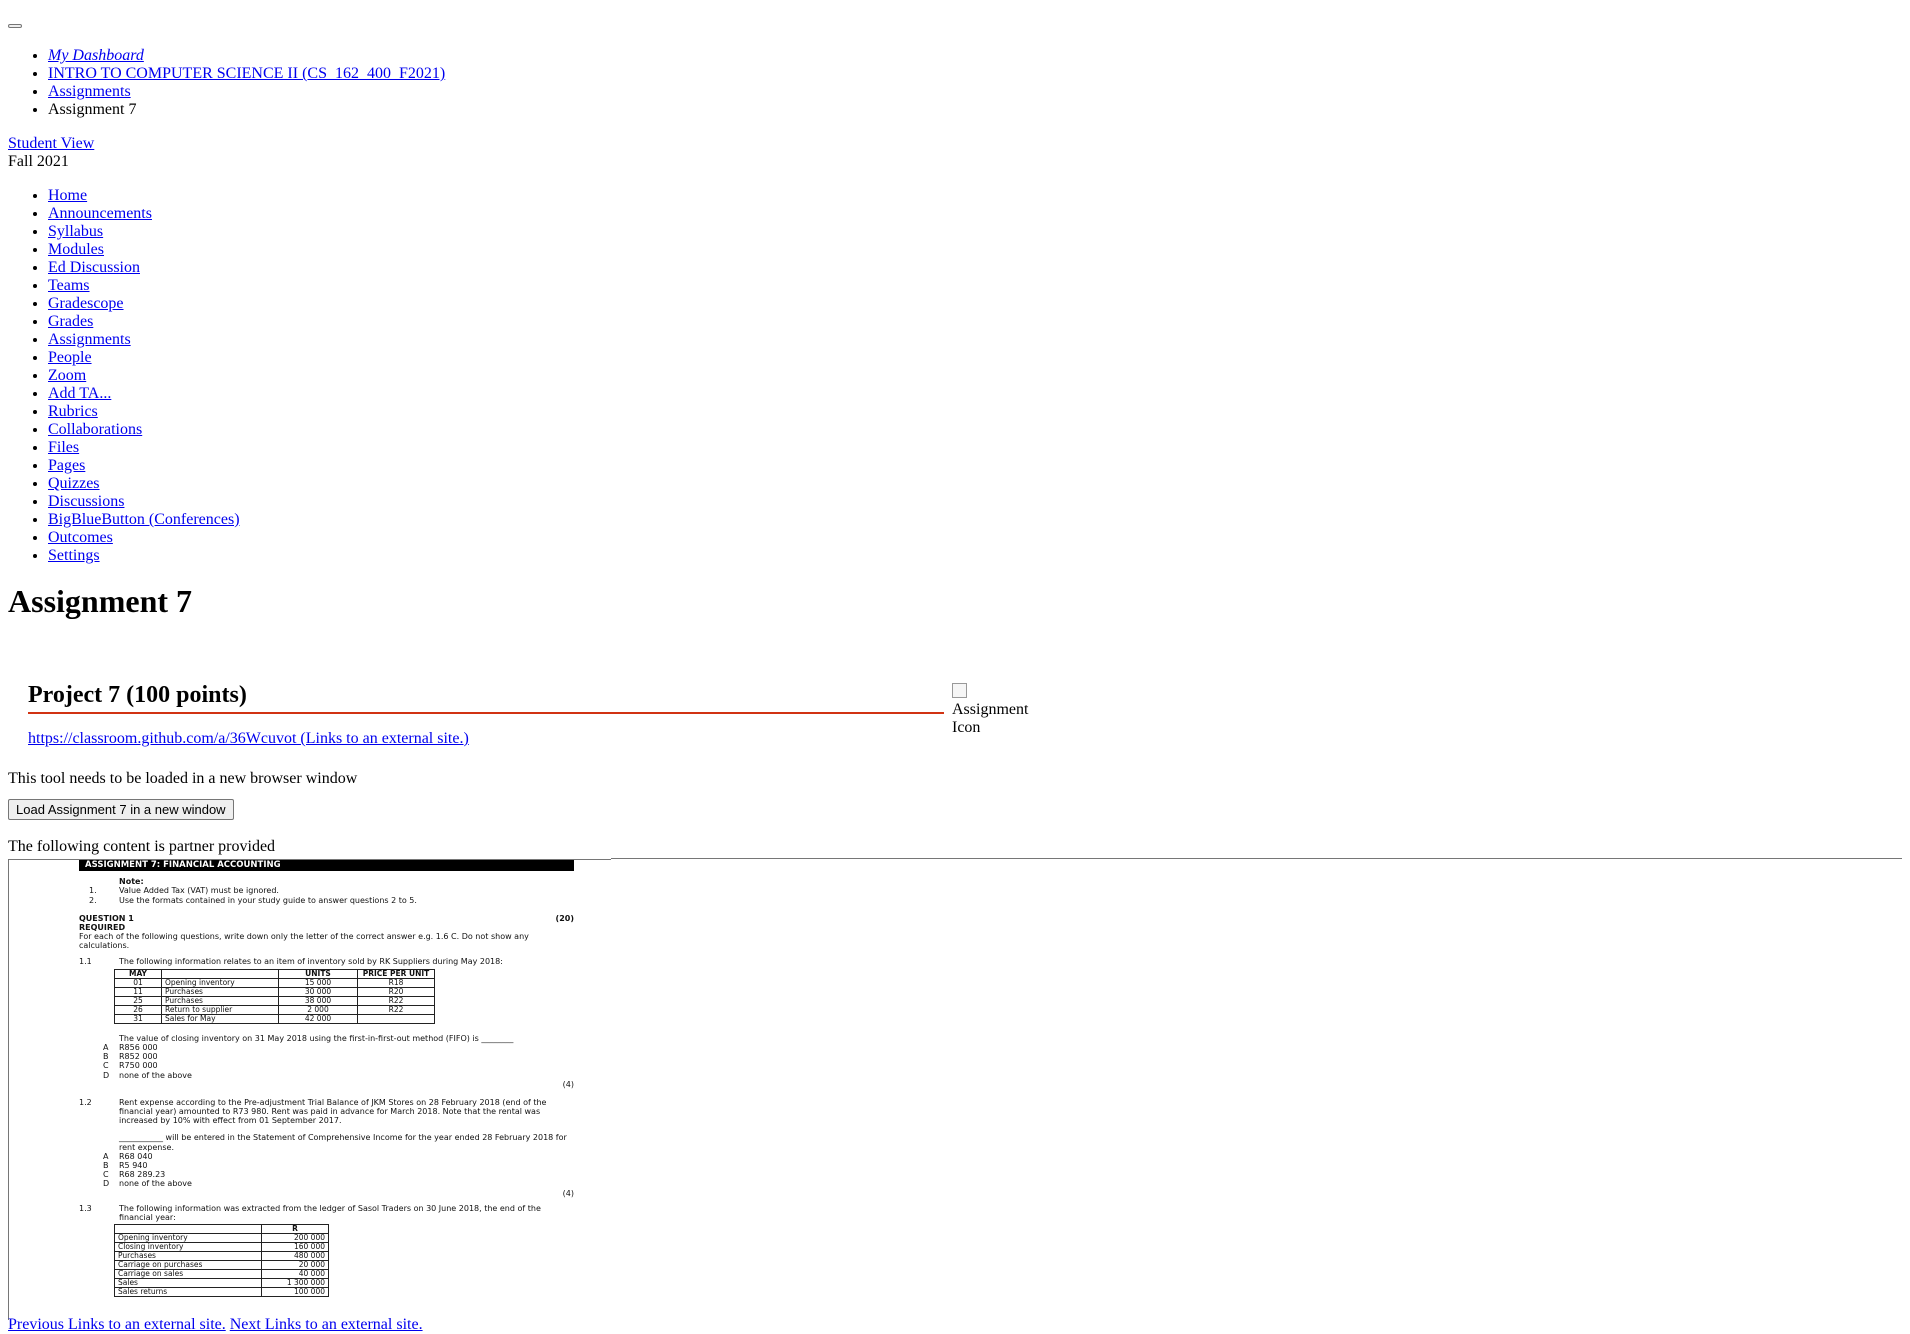 Image resolution: width=1910 pixels, height=1334 pixels. What do you see at coordinates (318, 1000) in the screenshot?
I see `table-cell: 38 000` at bounding box center [318, 1000].